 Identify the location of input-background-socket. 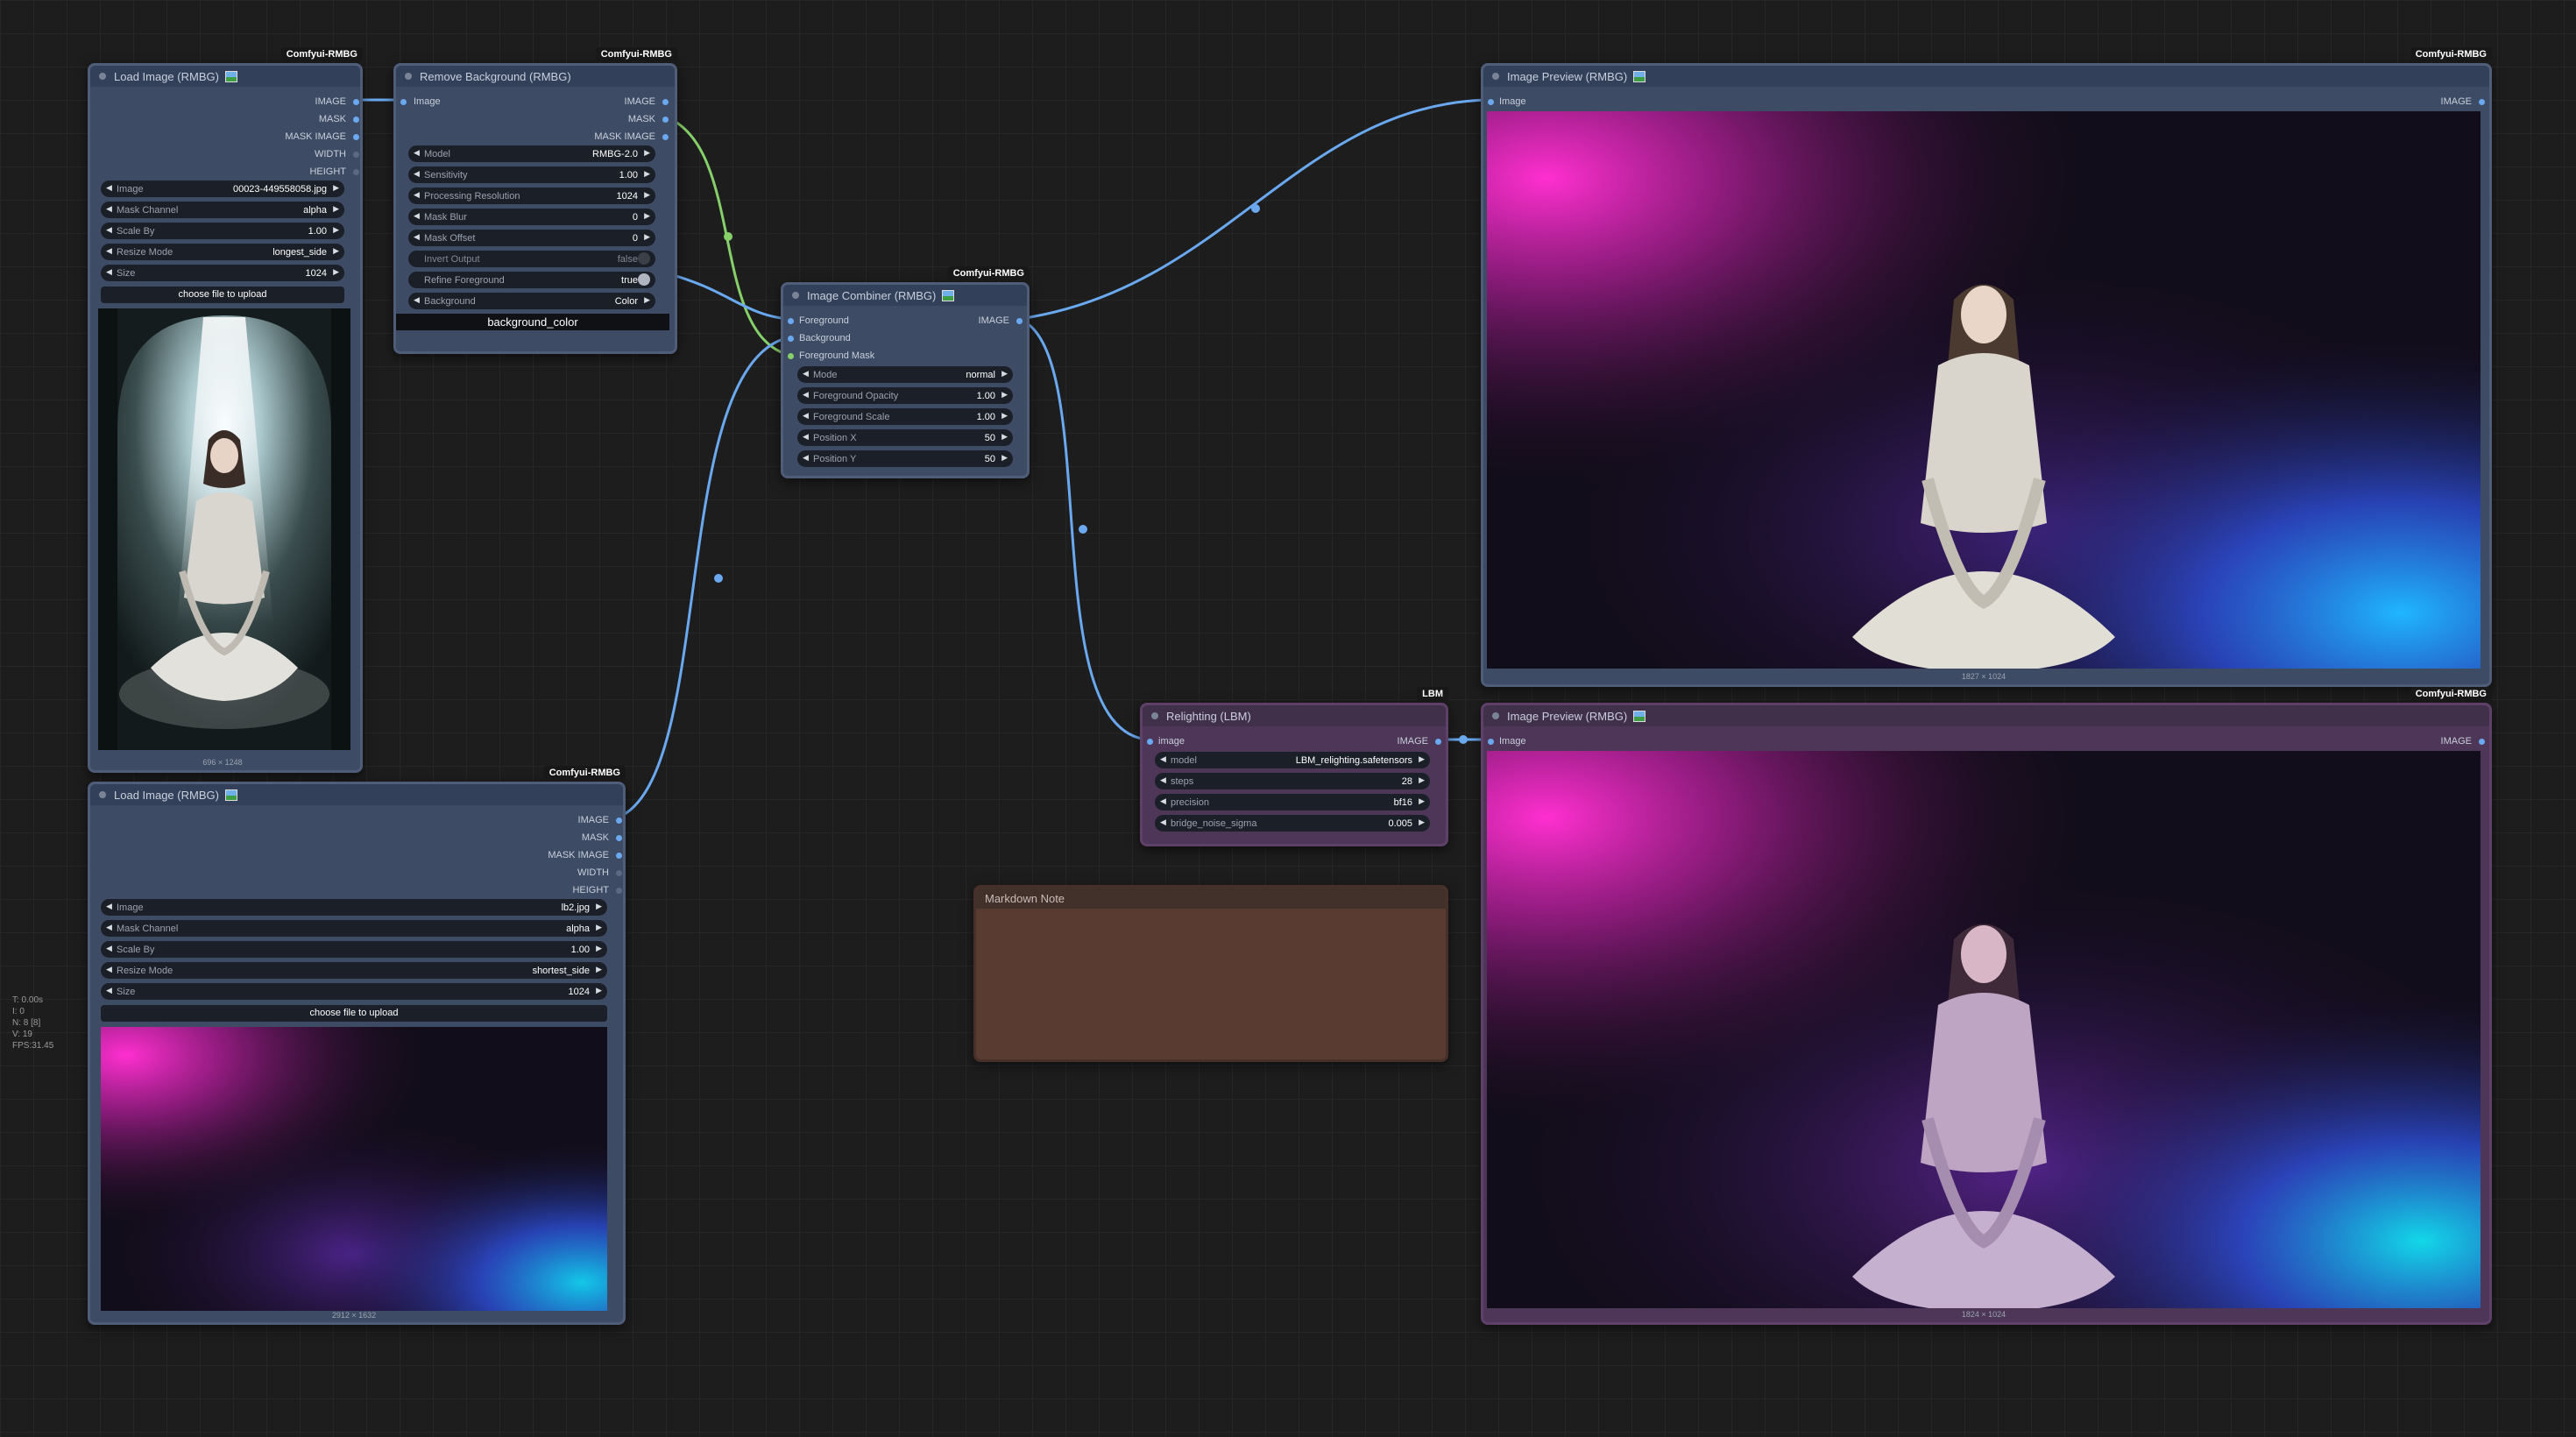
(791, 339).